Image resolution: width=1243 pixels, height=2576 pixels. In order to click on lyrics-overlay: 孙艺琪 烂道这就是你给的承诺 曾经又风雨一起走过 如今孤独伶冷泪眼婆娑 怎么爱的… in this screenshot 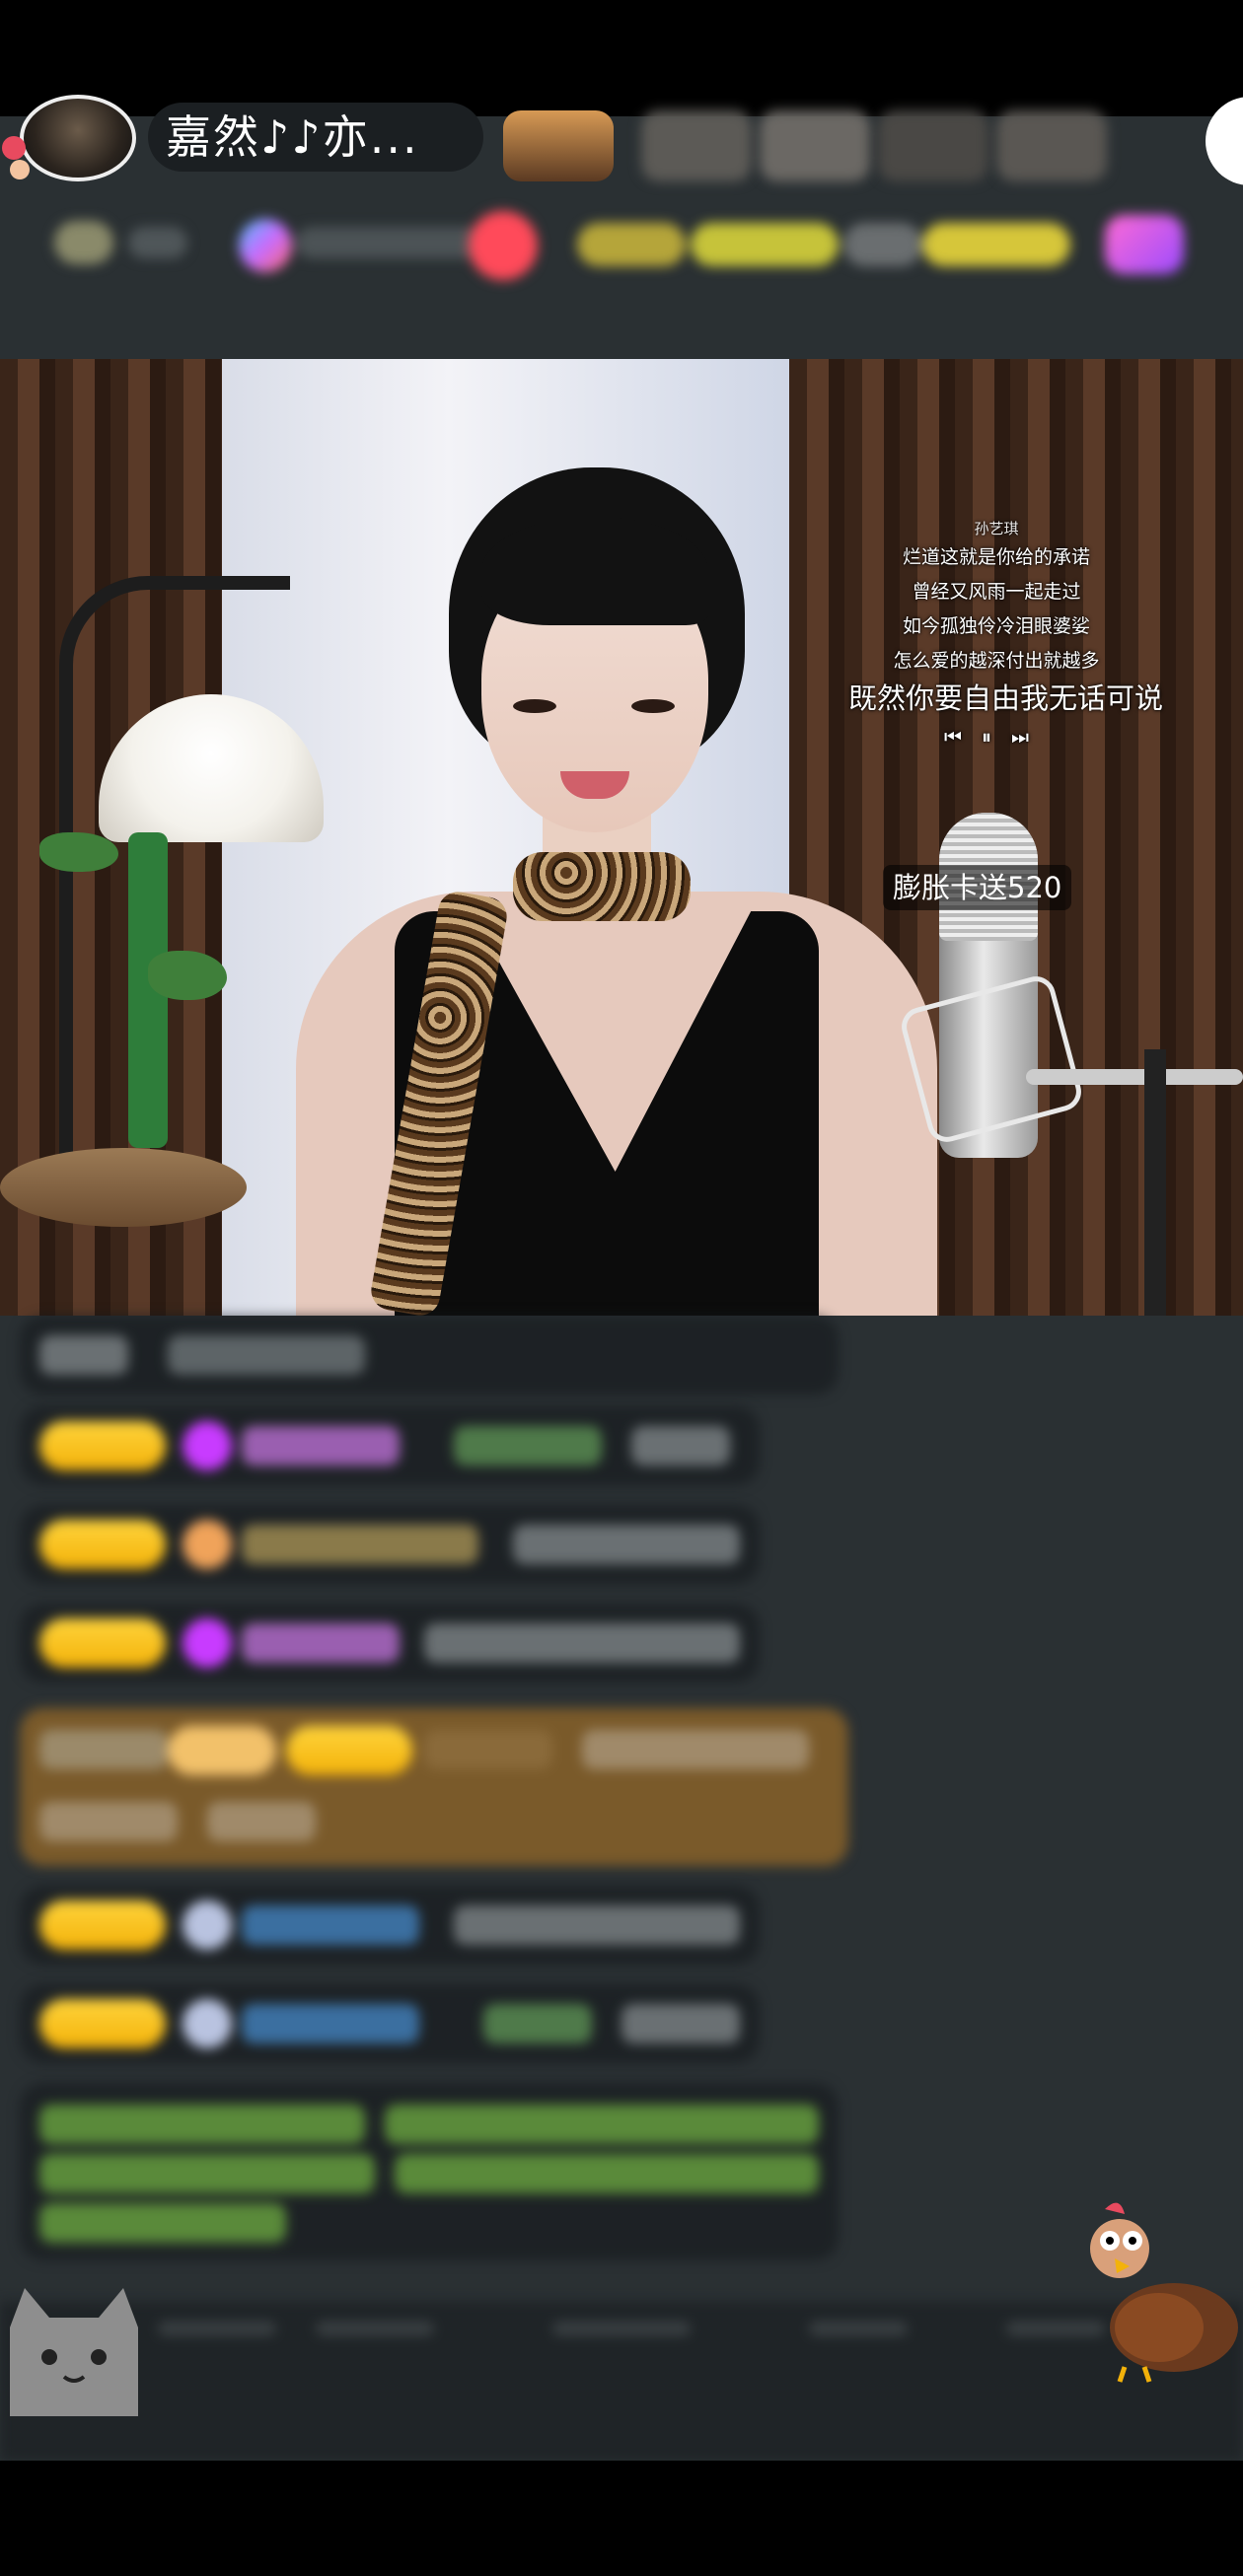, I will do `click(1006, 636)`.